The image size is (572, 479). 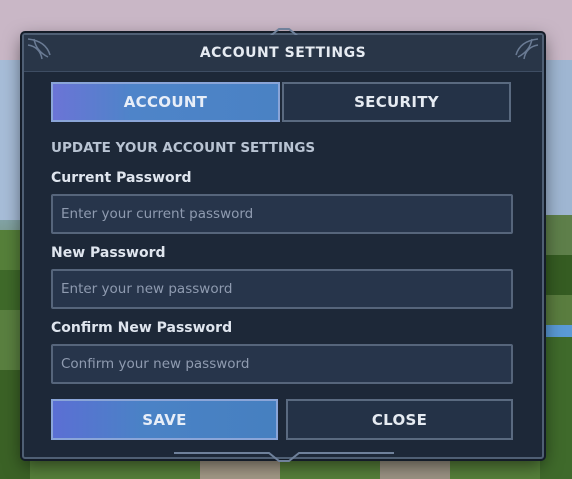 I want to click on new-password-input, so click(x=282, y=289).